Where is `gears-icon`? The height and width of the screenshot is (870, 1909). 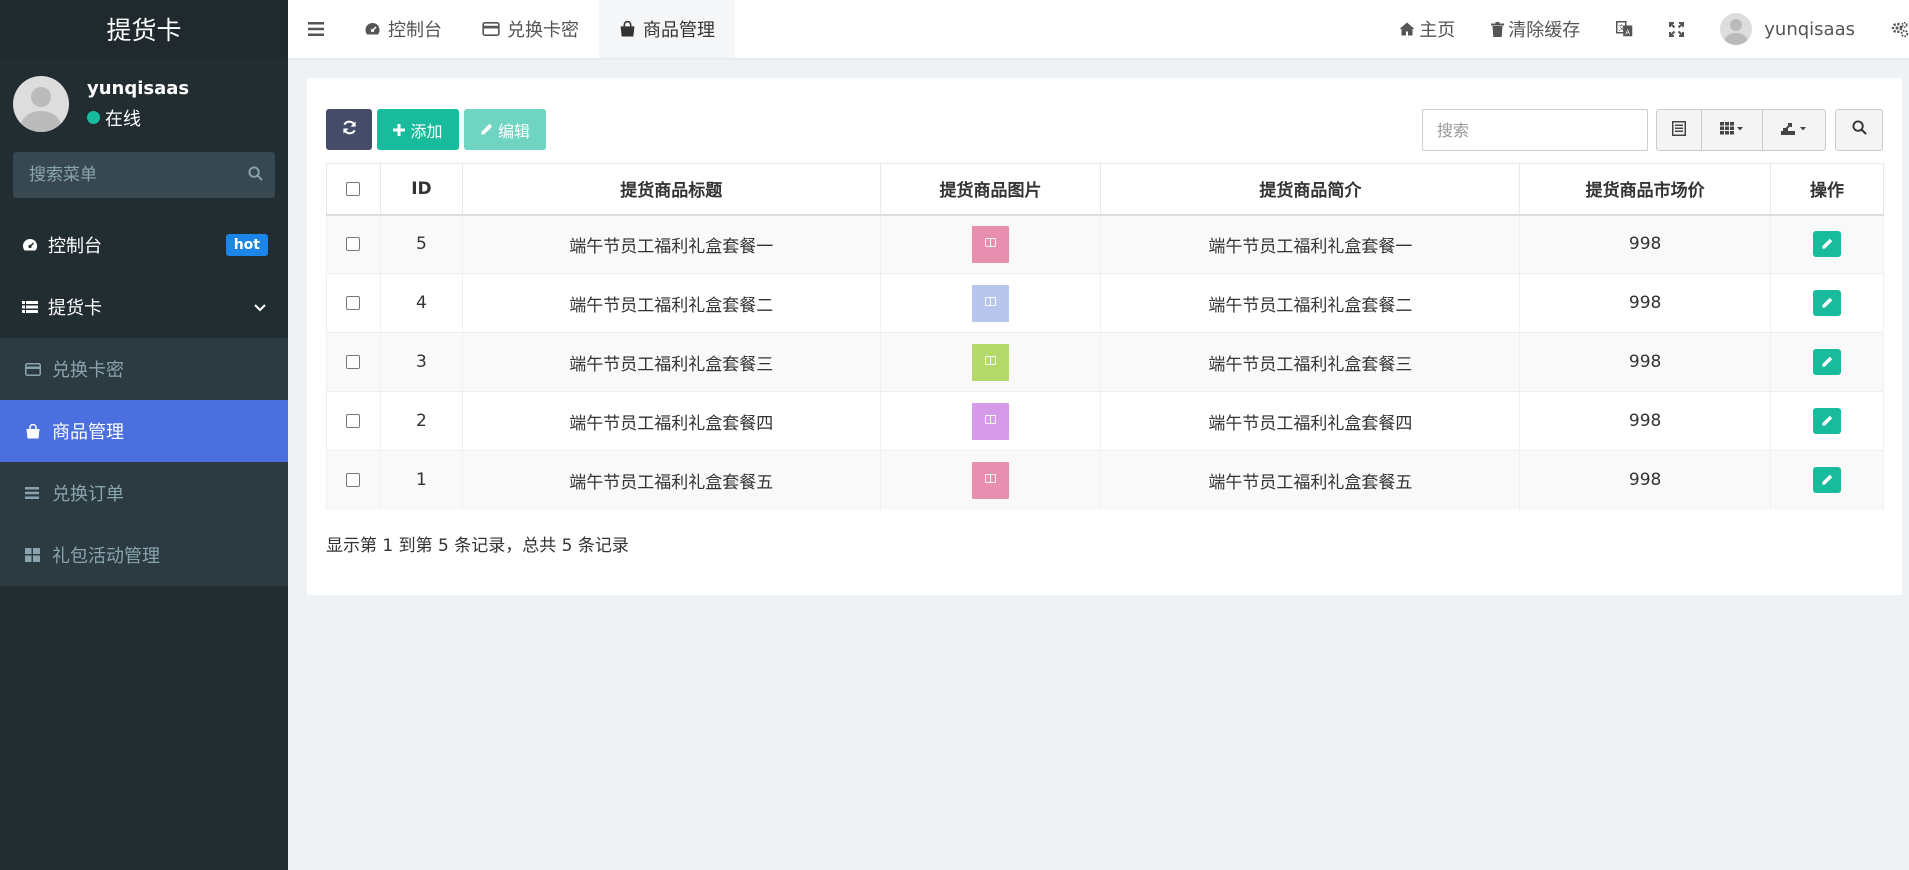
gears-icon is located at coordinates (1891, 29).